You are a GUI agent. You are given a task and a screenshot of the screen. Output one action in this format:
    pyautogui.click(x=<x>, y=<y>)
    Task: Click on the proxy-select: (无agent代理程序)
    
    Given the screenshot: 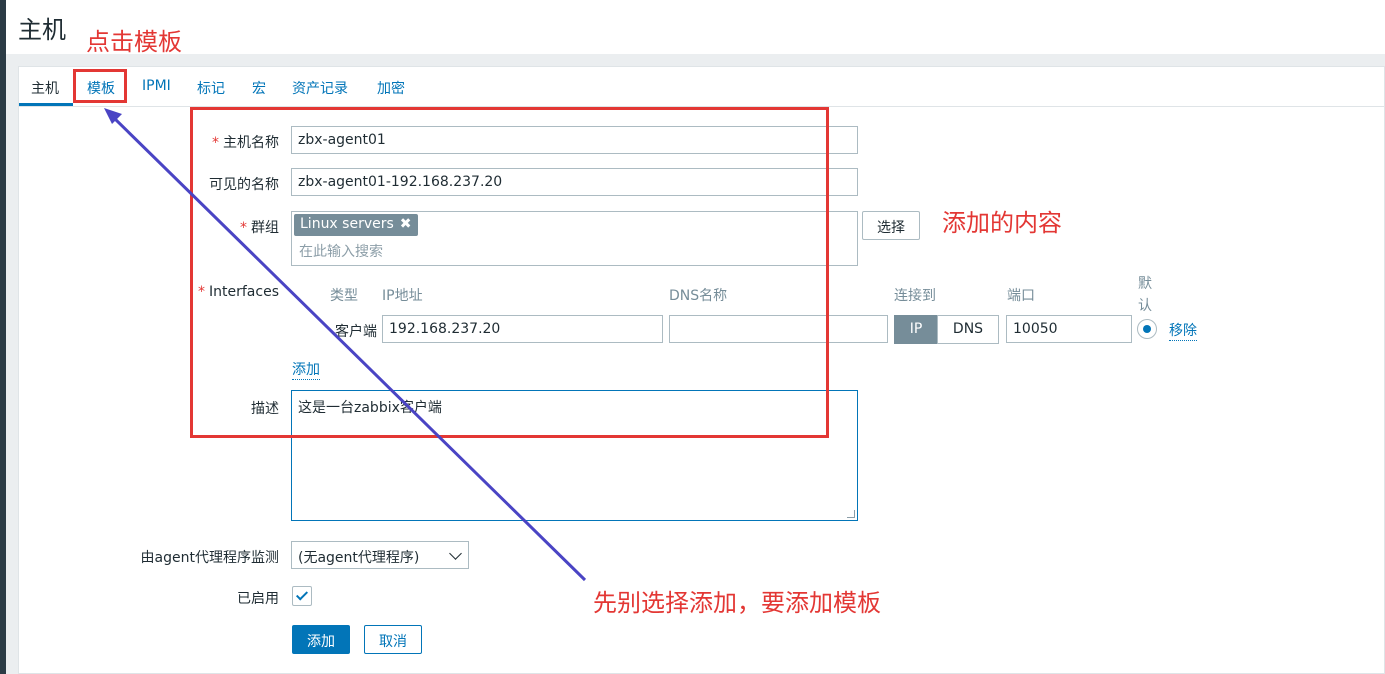 What is the action you would take?
    pyautogui.click(x=380, y=555)
    